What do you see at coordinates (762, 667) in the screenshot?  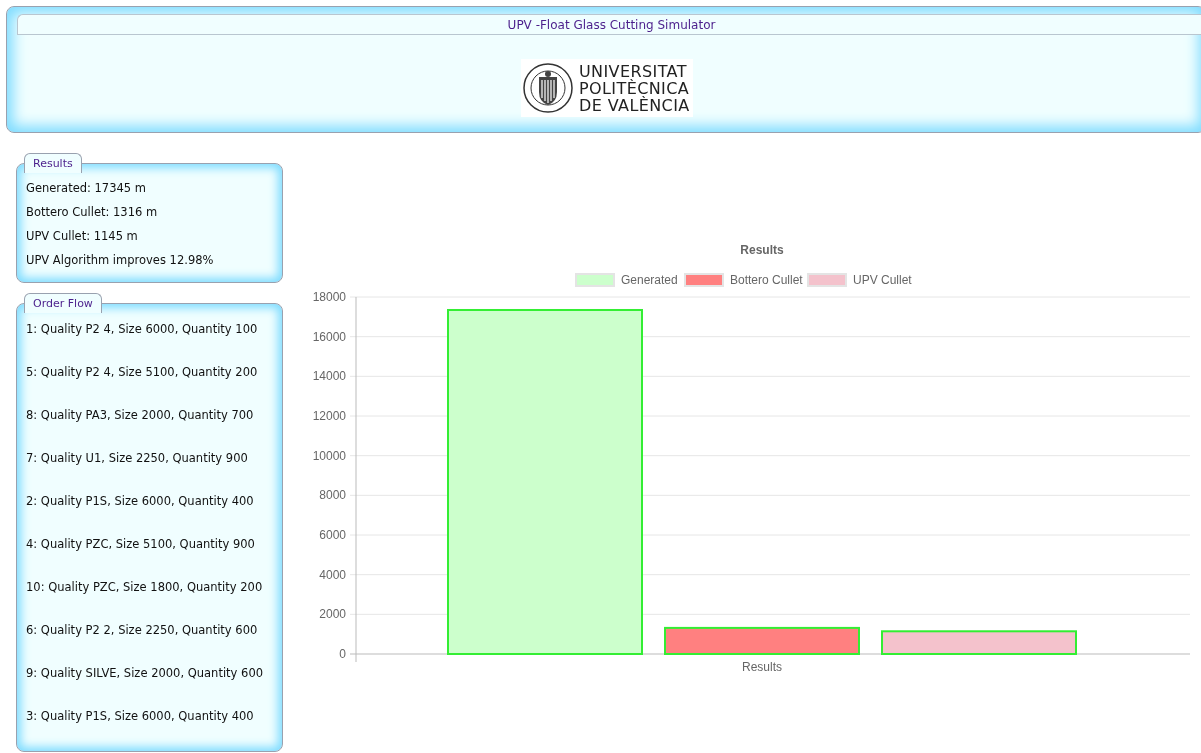 I see `x-category-label: Results` at bounding box center [762, 667].